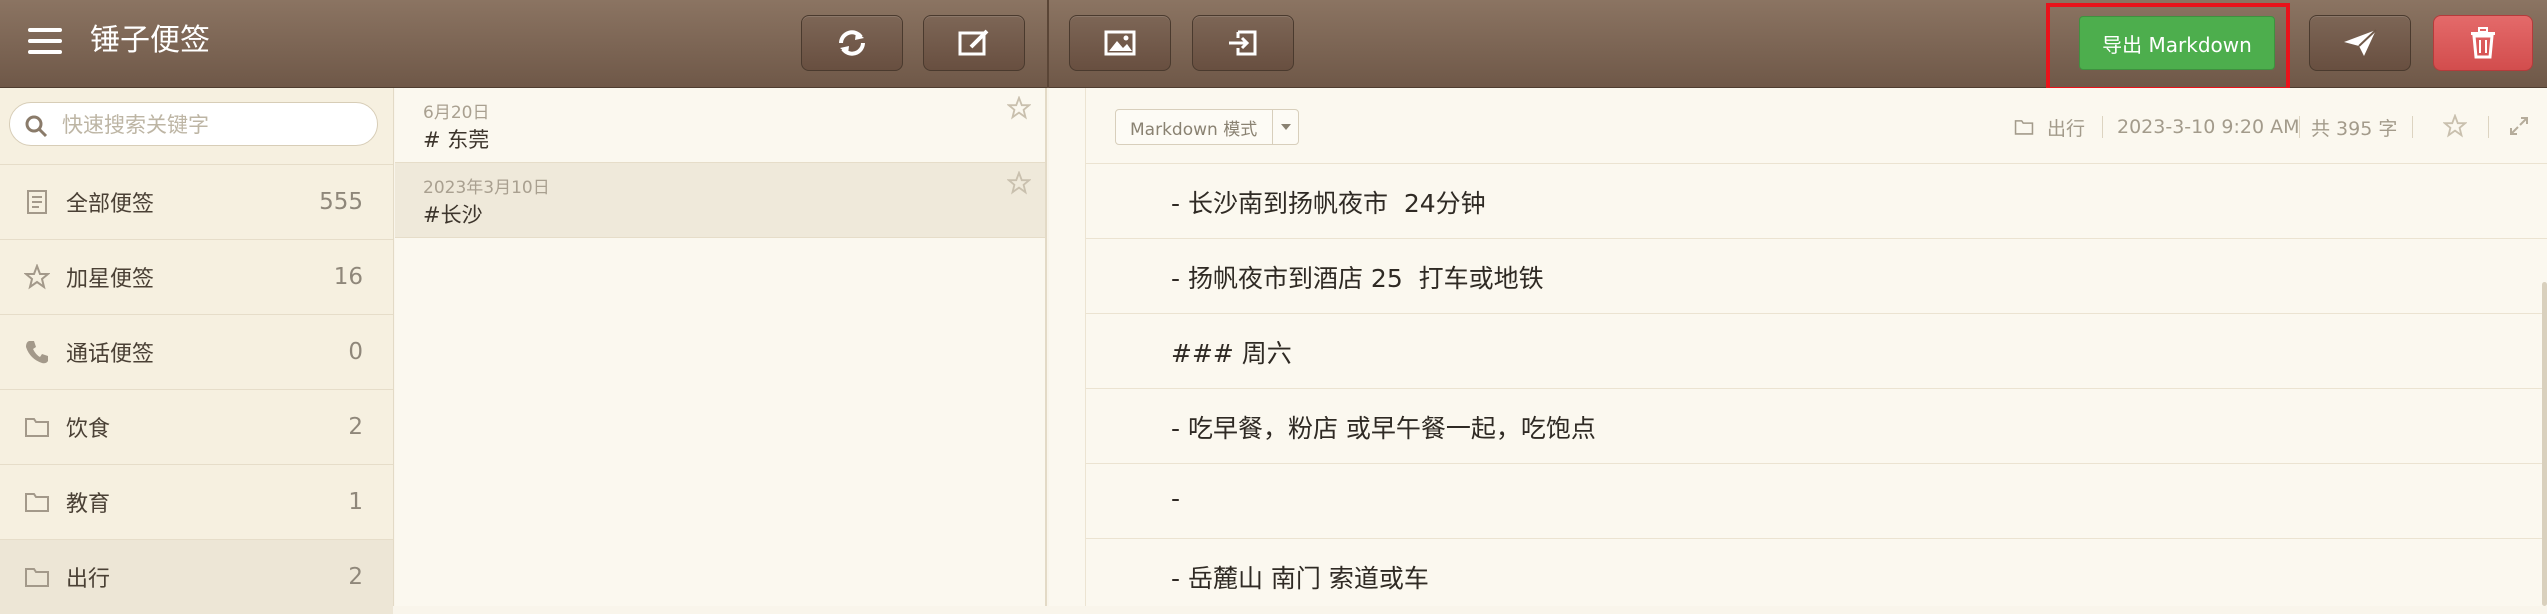 The width and height of the screenshot is (2547, 614). Describe the element at coordinates (2519, 126) in the screenshot. I see `expand-icon` at that location.